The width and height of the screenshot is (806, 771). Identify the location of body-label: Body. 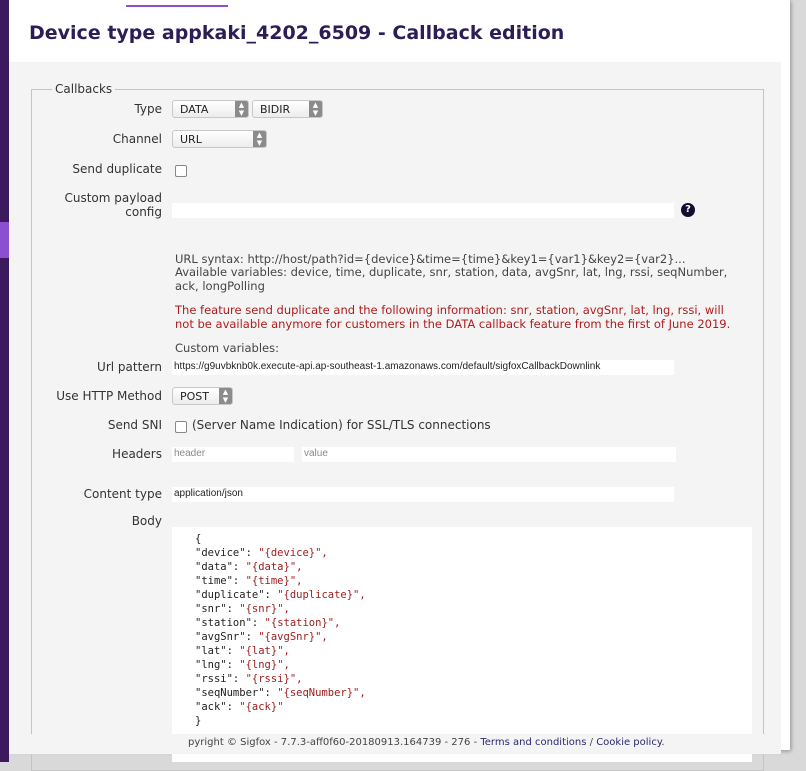
(146, 521).